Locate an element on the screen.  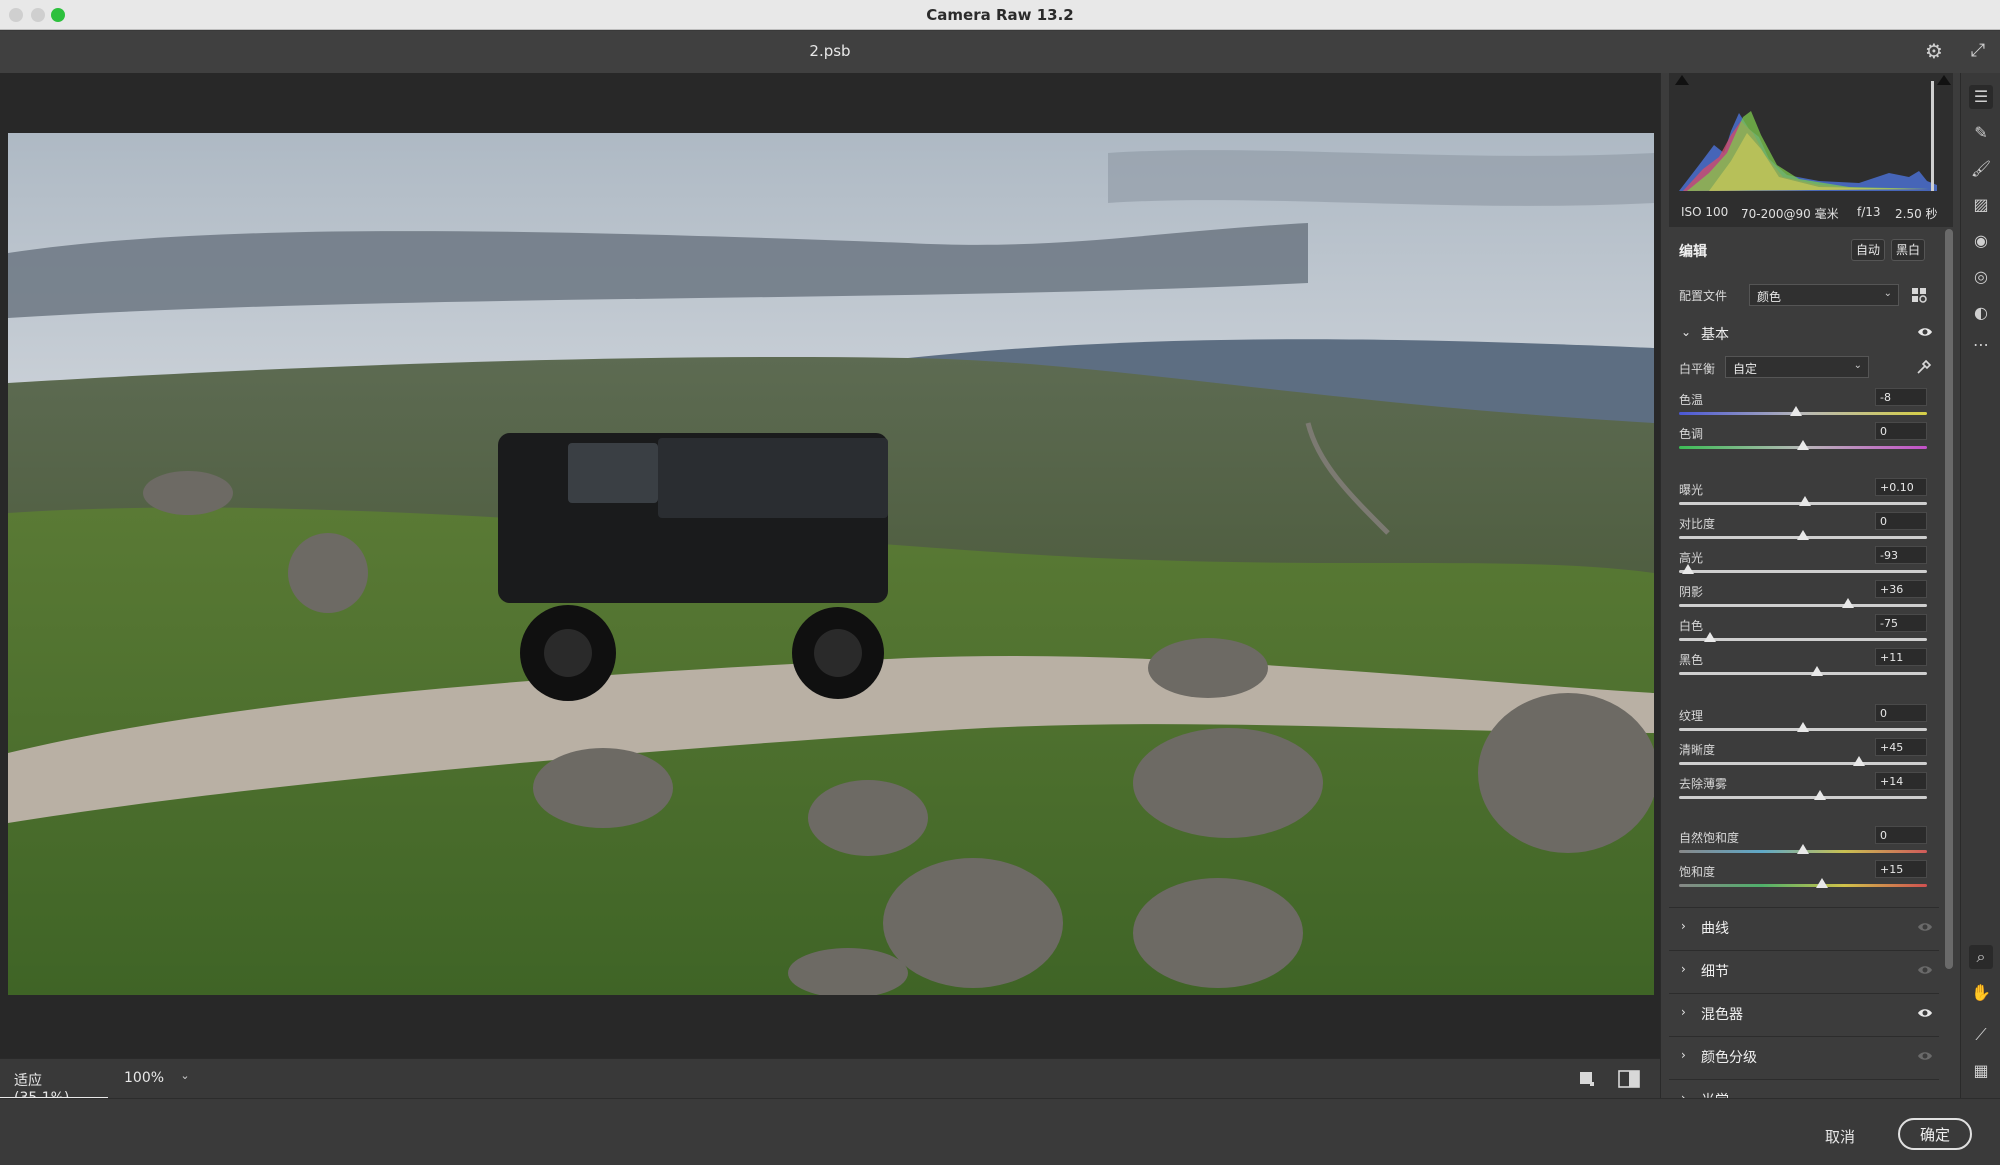
presets-icon: ◐ is located at coordinates (1981, 313).